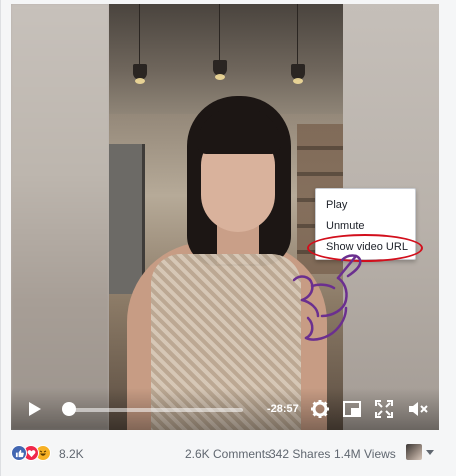  What do you see at coordinates (71, 454) in the screenshot?
I see `reaction-count: 8.2K` at bounding box center [71, 454].